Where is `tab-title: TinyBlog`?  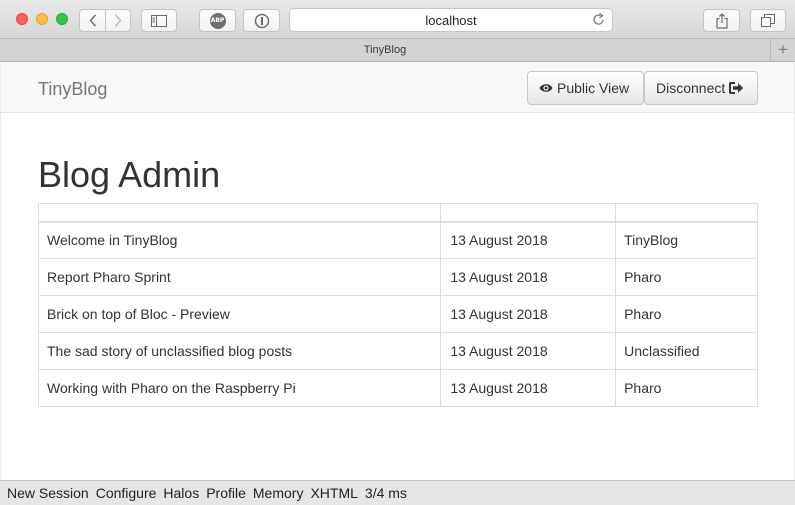
tab-title: TinyBlog is located at coordinates (385, 50).